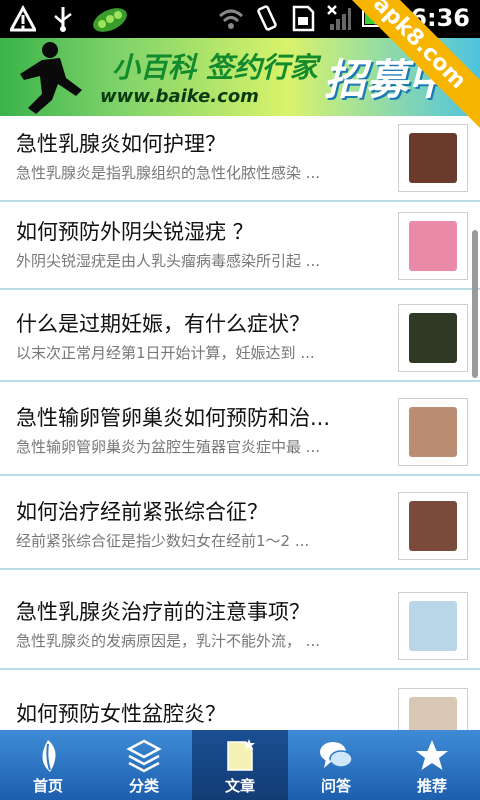 This screenshot has height=800, width=480. What do you see at coordinates (163, 612) in the screenshot?
I see `article-title: 急性乳腺炎治疗前的注意事项？` at bounding box center [163, 612].